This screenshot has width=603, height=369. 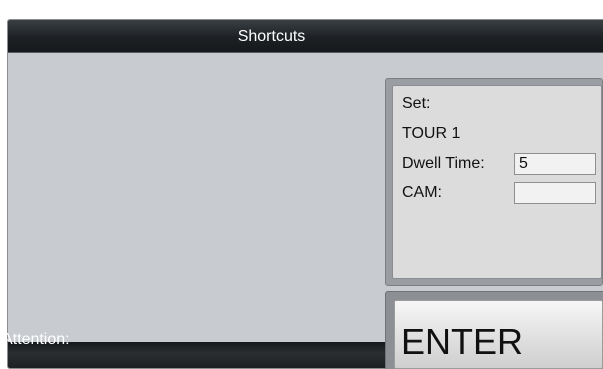 What do you see at coordinates (443, 163) in the screenshot?
I see `dwell-time-label: Dwell Time:` at bounding box center [443, 163].